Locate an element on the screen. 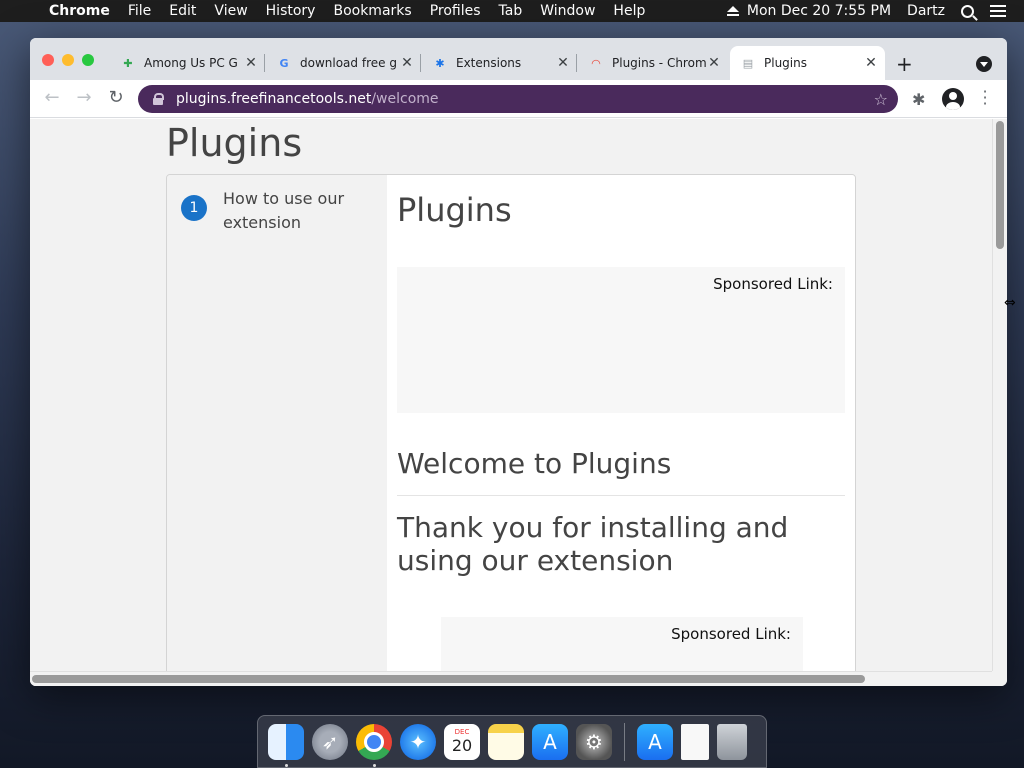  spotlight-search-icon is located at coordinates (967, 11).